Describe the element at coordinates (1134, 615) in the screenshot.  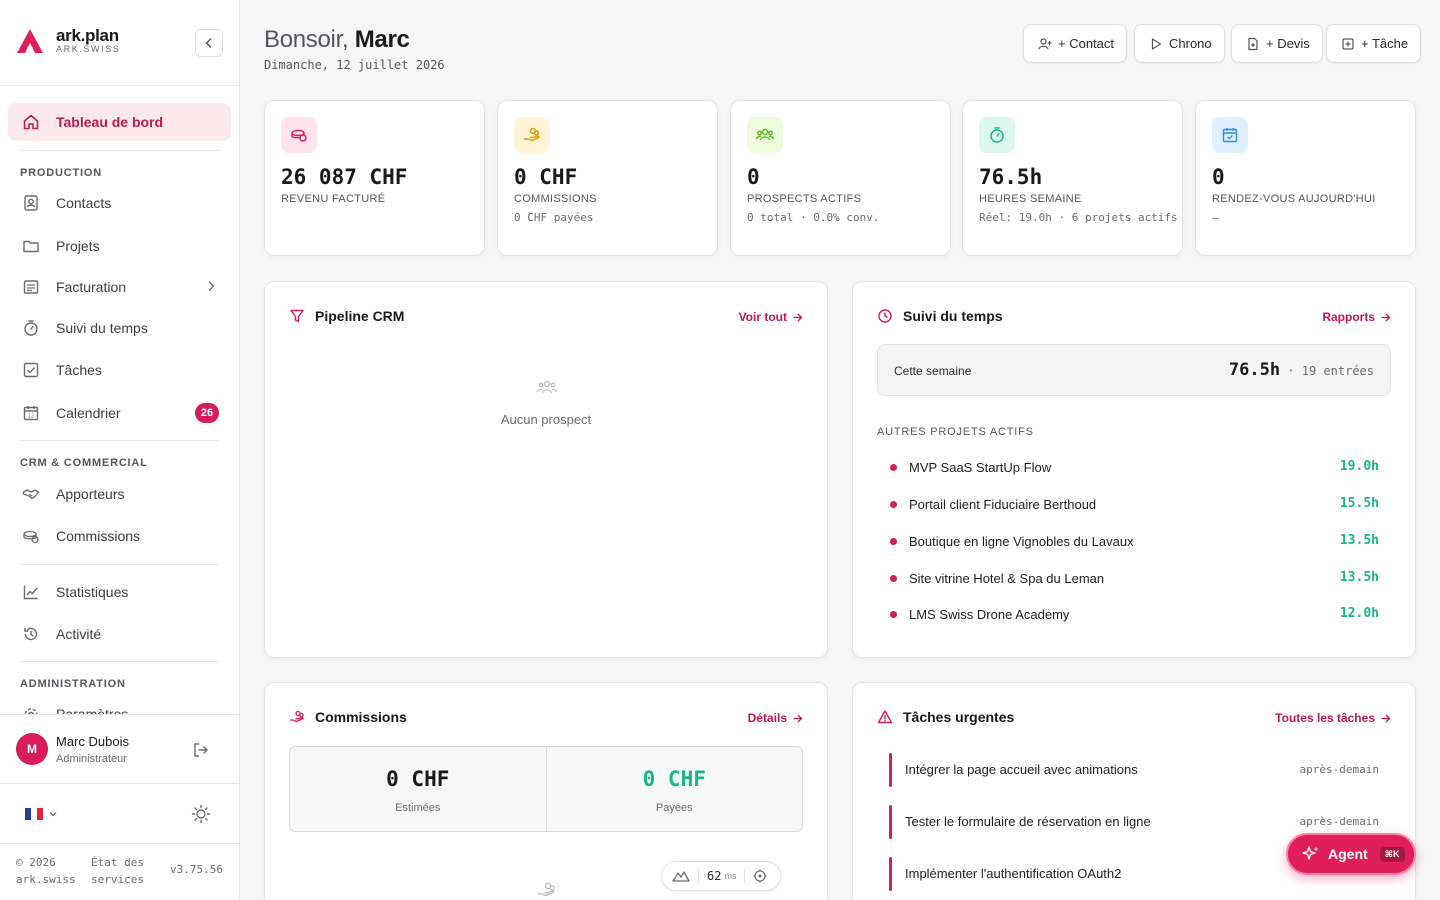
I see `project-row: LMS Swiss Drone Academy 12.0h` at that location.